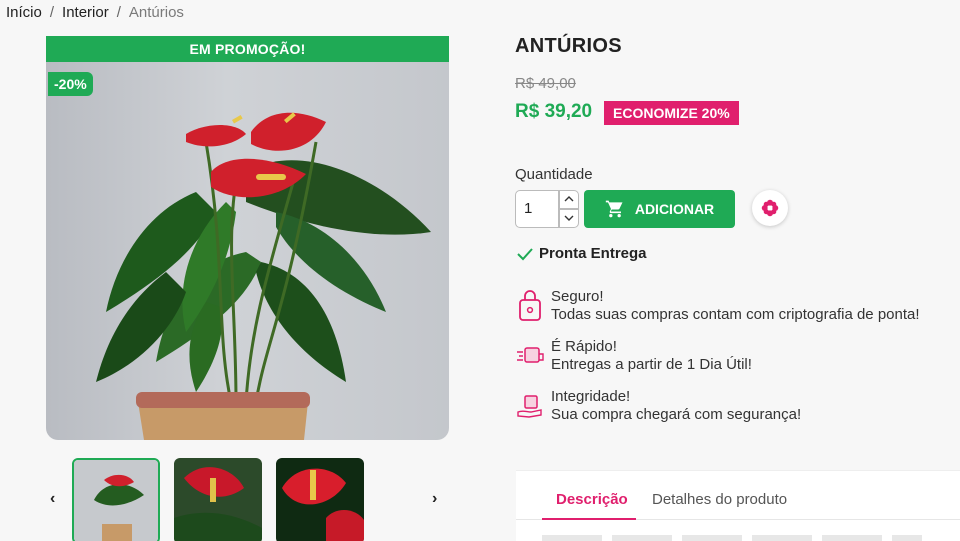 This screenshot has width=960, height=541. I want to click on product-tabs: Descrição Detalhes do produto, so click(738, 505).